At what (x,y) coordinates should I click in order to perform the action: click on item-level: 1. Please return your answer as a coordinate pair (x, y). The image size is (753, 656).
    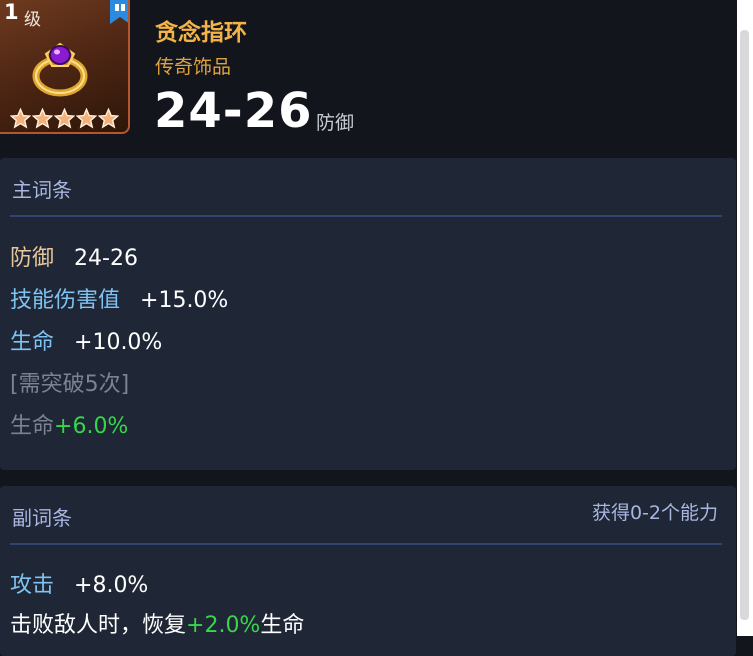
    Looking at the image, I should click on (11, 12).